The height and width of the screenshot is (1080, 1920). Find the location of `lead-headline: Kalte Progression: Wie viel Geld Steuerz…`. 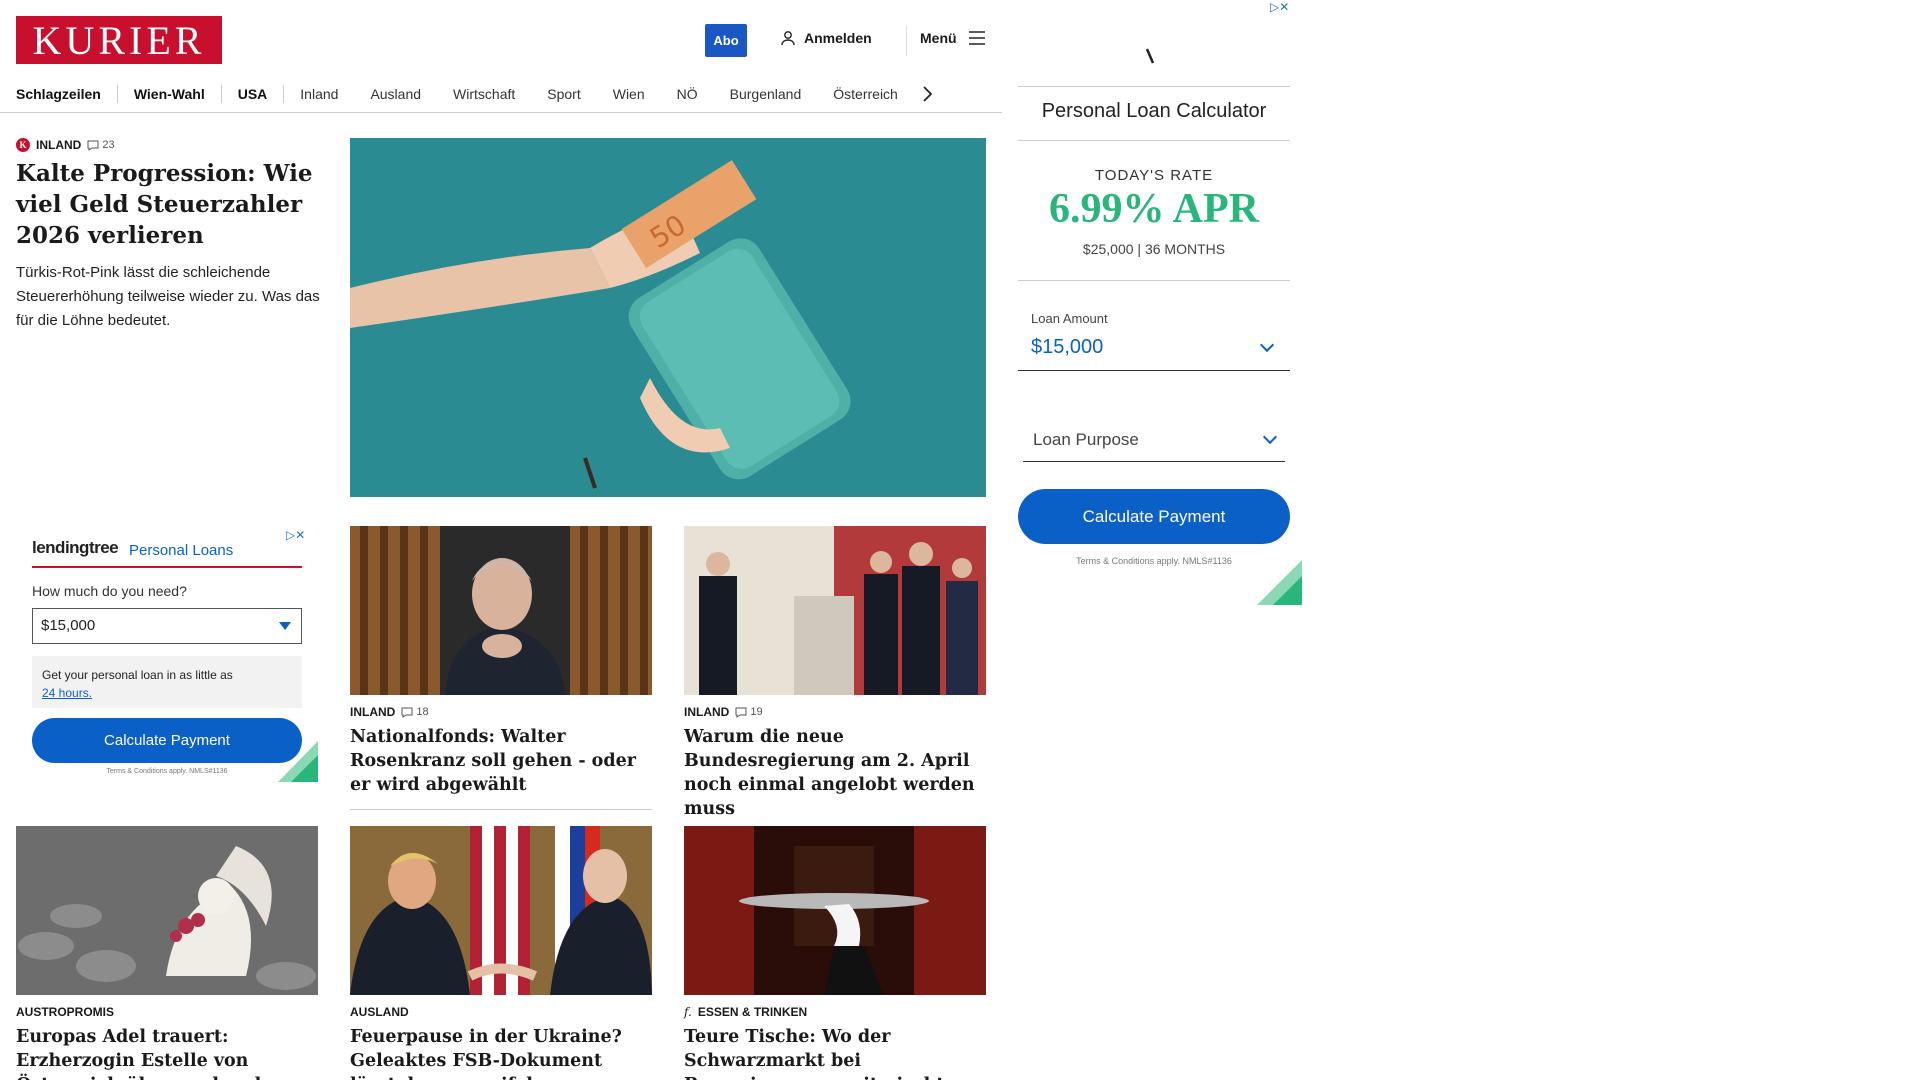

lead-headline: Kalte Progression: Wie viel Geld Steuerz… is located at coordinates (168, 204).